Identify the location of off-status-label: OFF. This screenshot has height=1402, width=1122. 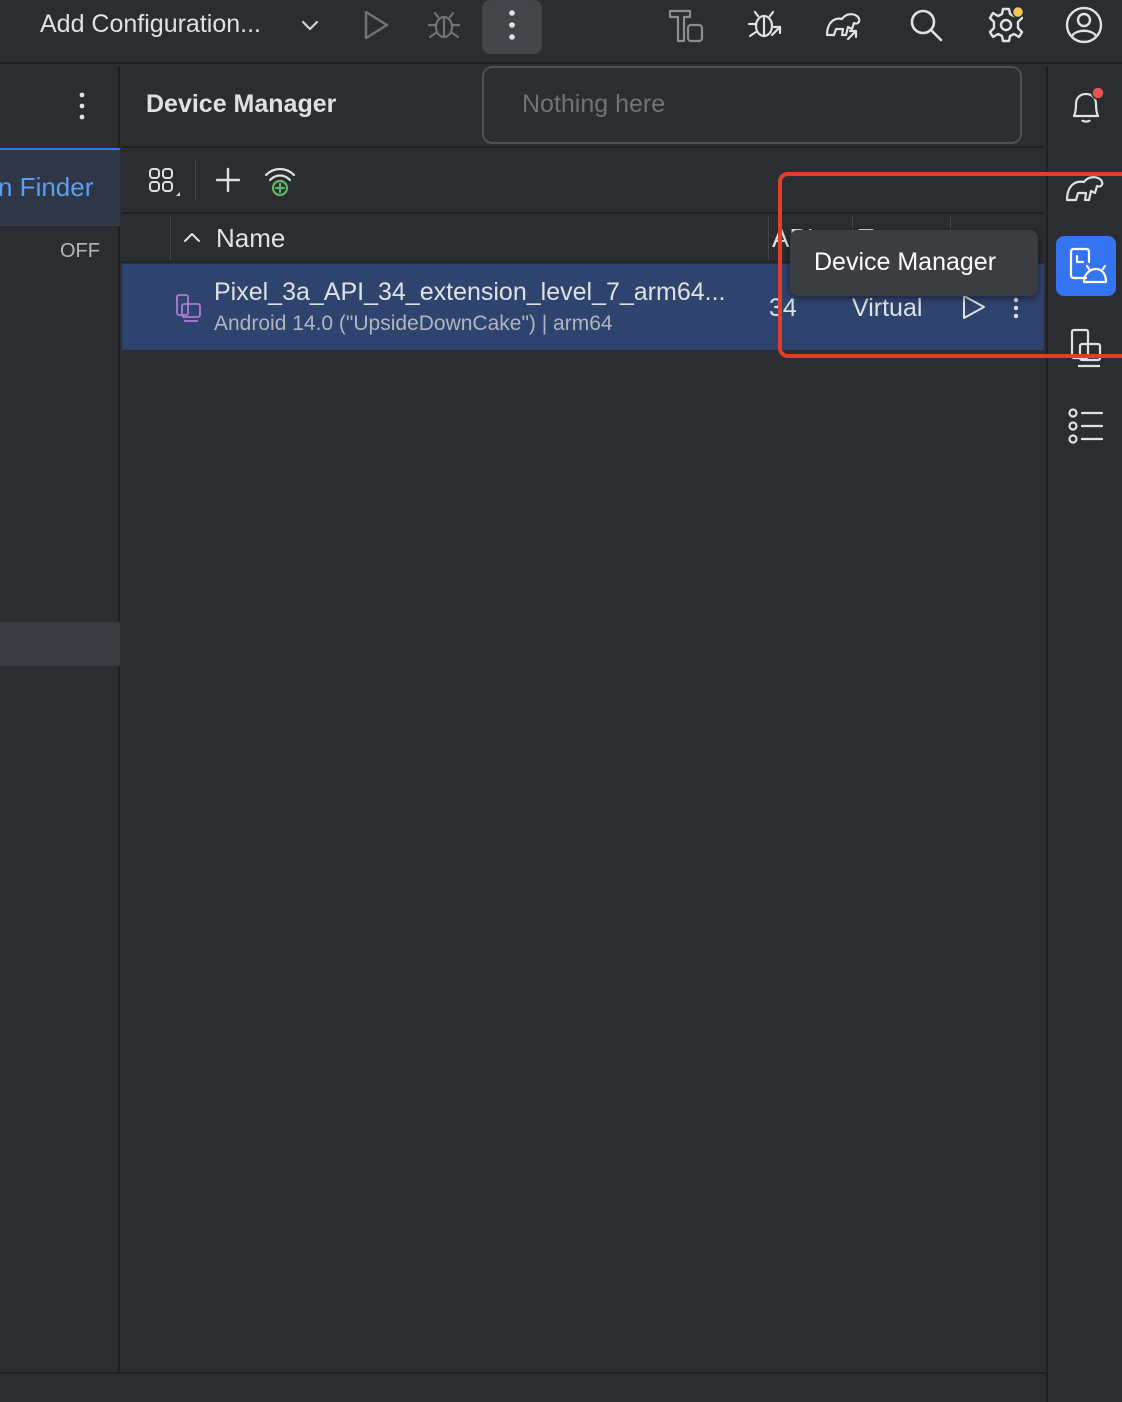
(80, 251).